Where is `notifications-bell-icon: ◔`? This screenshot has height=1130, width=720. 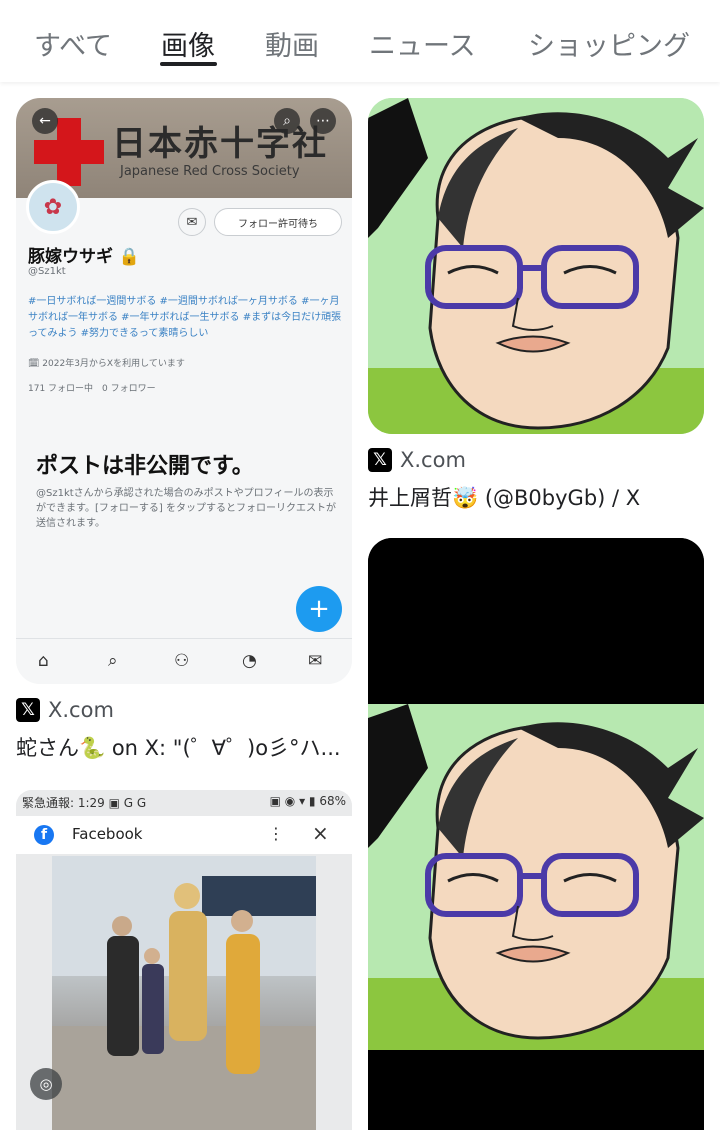 notifications-bell-icon: ◔ is located at coordinates (249, 661).